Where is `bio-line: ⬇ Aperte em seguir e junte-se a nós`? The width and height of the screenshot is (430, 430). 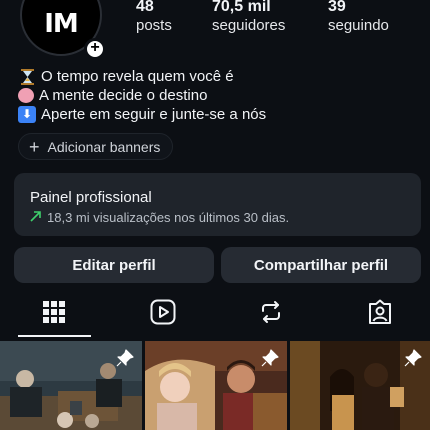 bio-line: ⬇ Aperte em seguir e junte-se a nós is located at coordinates (142, 114).